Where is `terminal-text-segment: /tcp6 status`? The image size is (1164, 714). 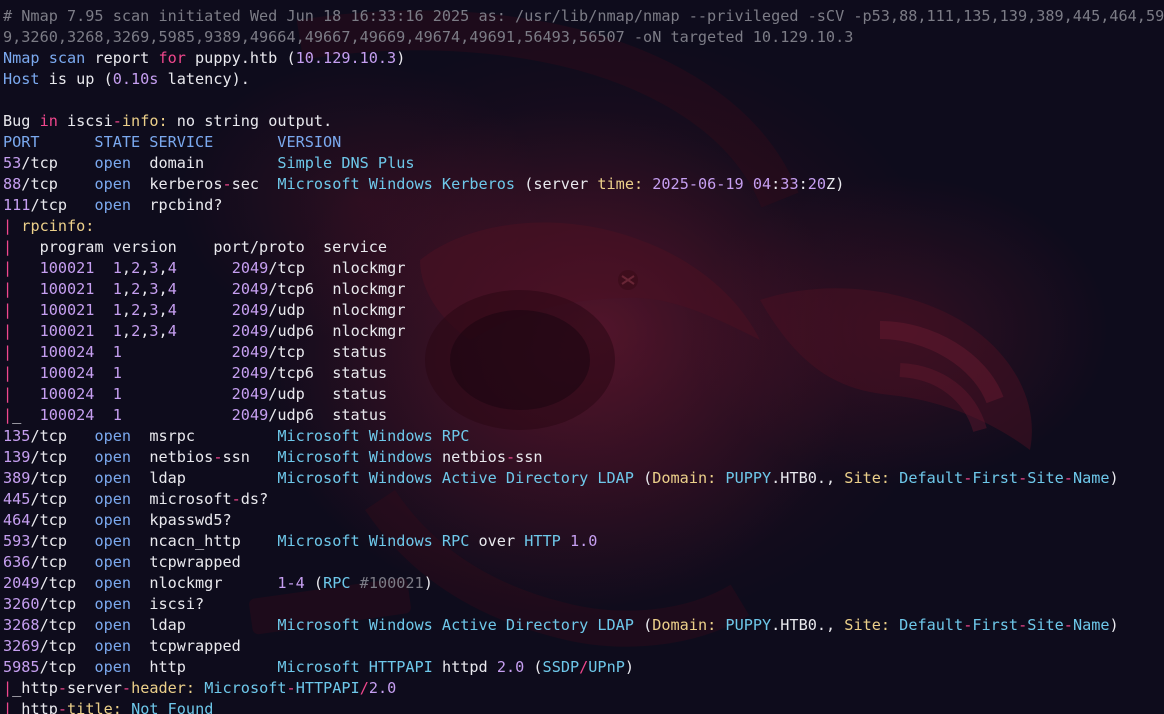
terminal-text-segment: /tcp6 status is located at coordinates (328, 373).